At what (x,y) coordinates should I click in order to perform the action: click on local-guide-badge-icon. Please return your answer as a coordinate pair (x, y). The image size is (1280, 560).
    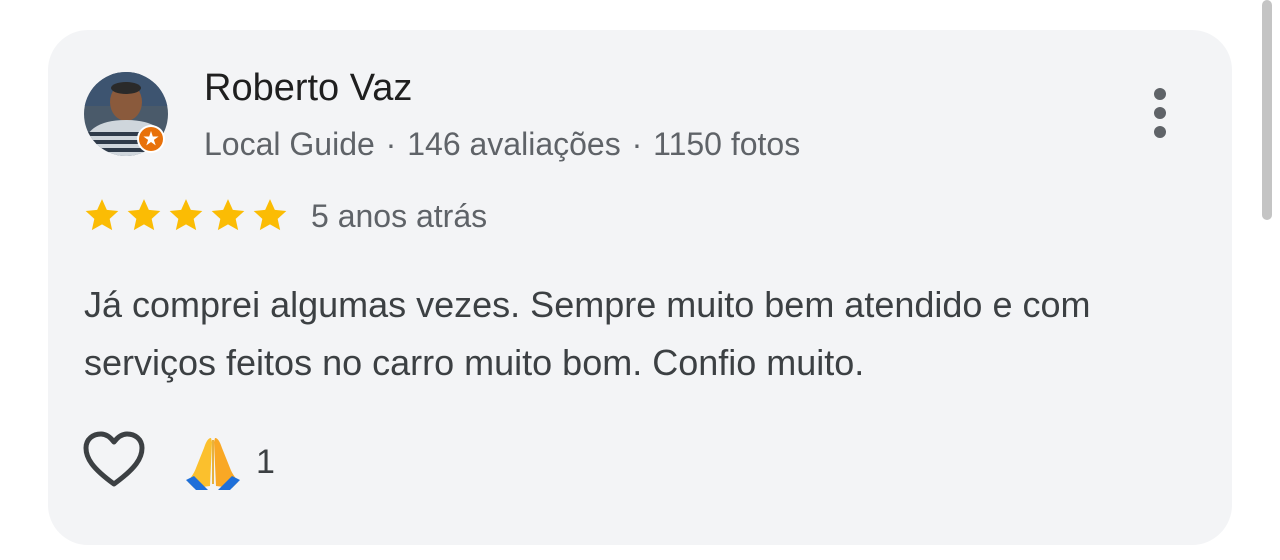
    Looking at the image, I should click on (151, 139).